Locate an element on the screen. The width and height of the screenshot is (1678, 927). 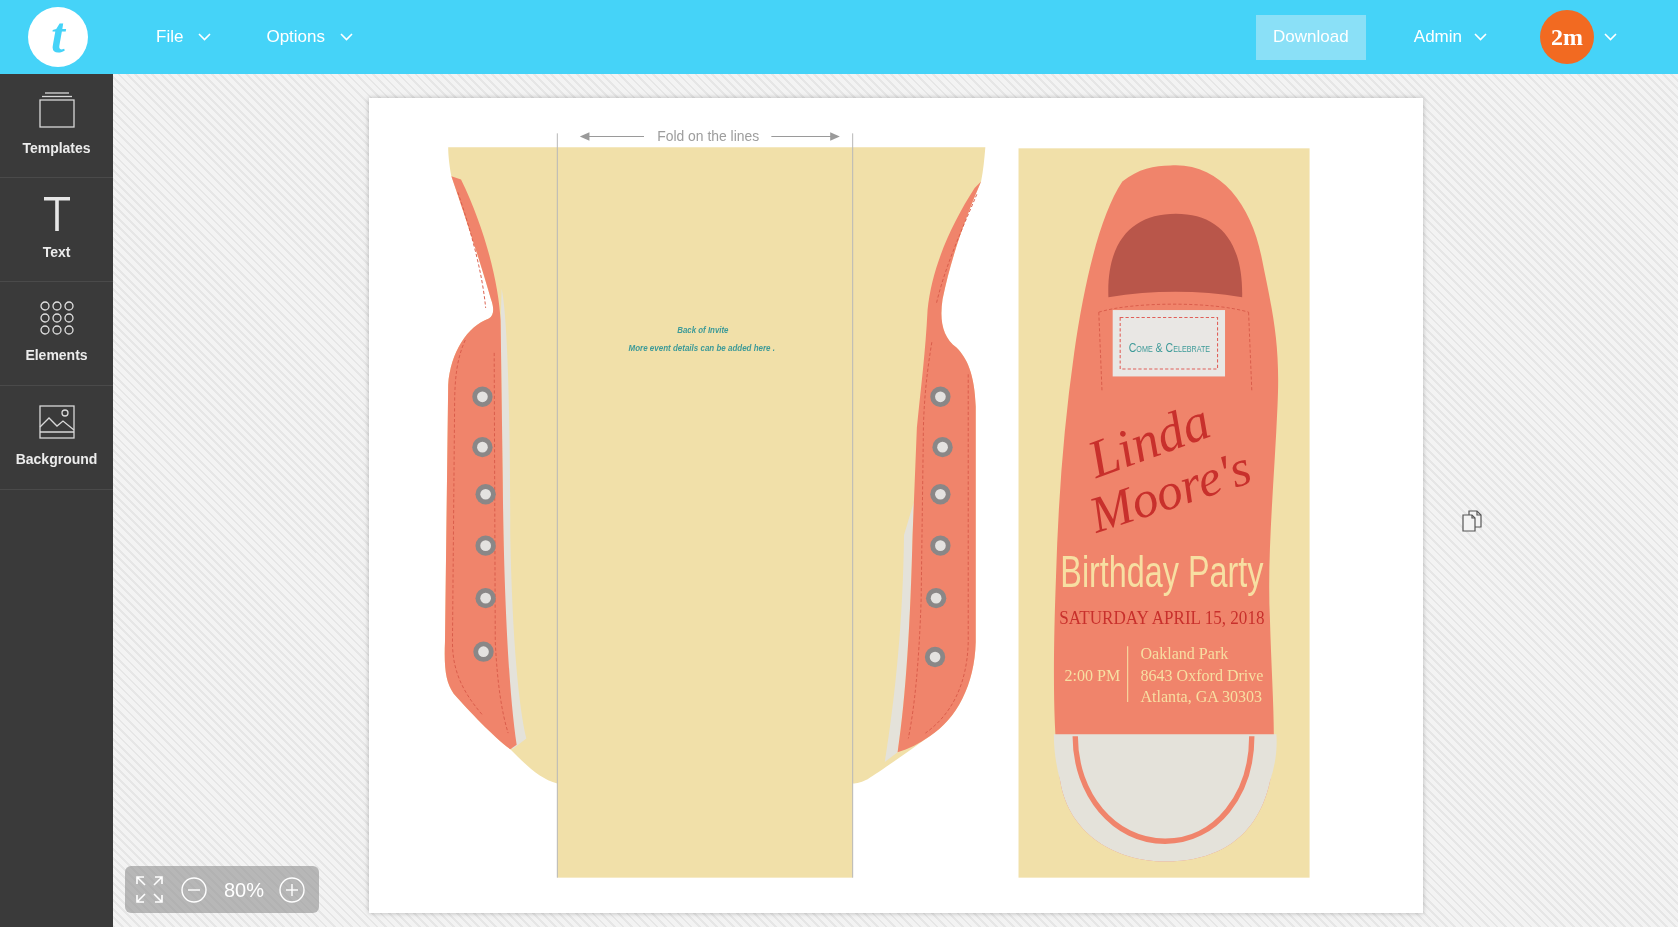
event-time: 2:00 PM is located at coordinates (1092, 675).